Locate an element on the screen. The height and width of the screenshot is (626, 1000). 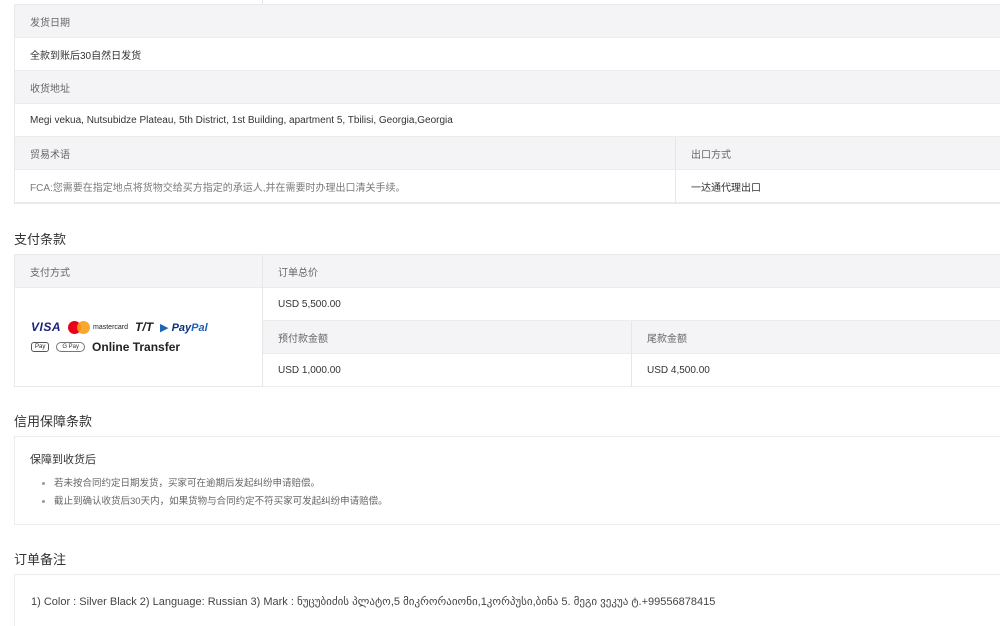
deposit-label: 预付款金额 is located at coordinates (447, 337).